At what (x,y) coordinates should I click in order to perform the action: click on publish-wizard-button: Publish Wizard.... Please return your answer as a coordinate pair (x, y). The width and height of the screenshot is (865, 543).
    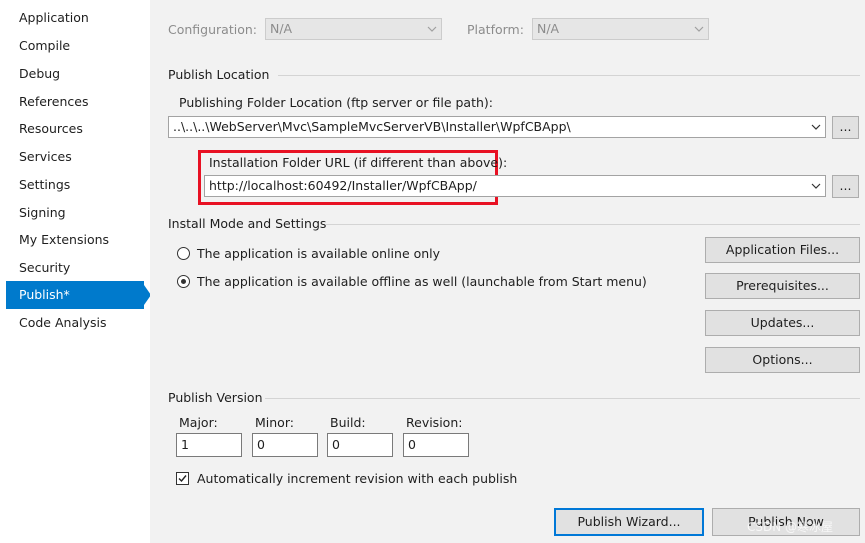
    Looking at the image, I should click on (629, 522).